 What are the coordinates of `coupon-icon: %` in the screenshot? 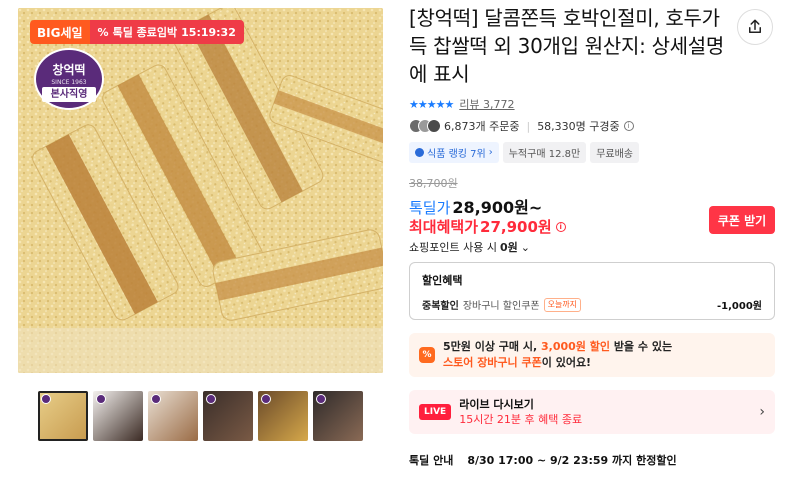 It's located at (427, 355).